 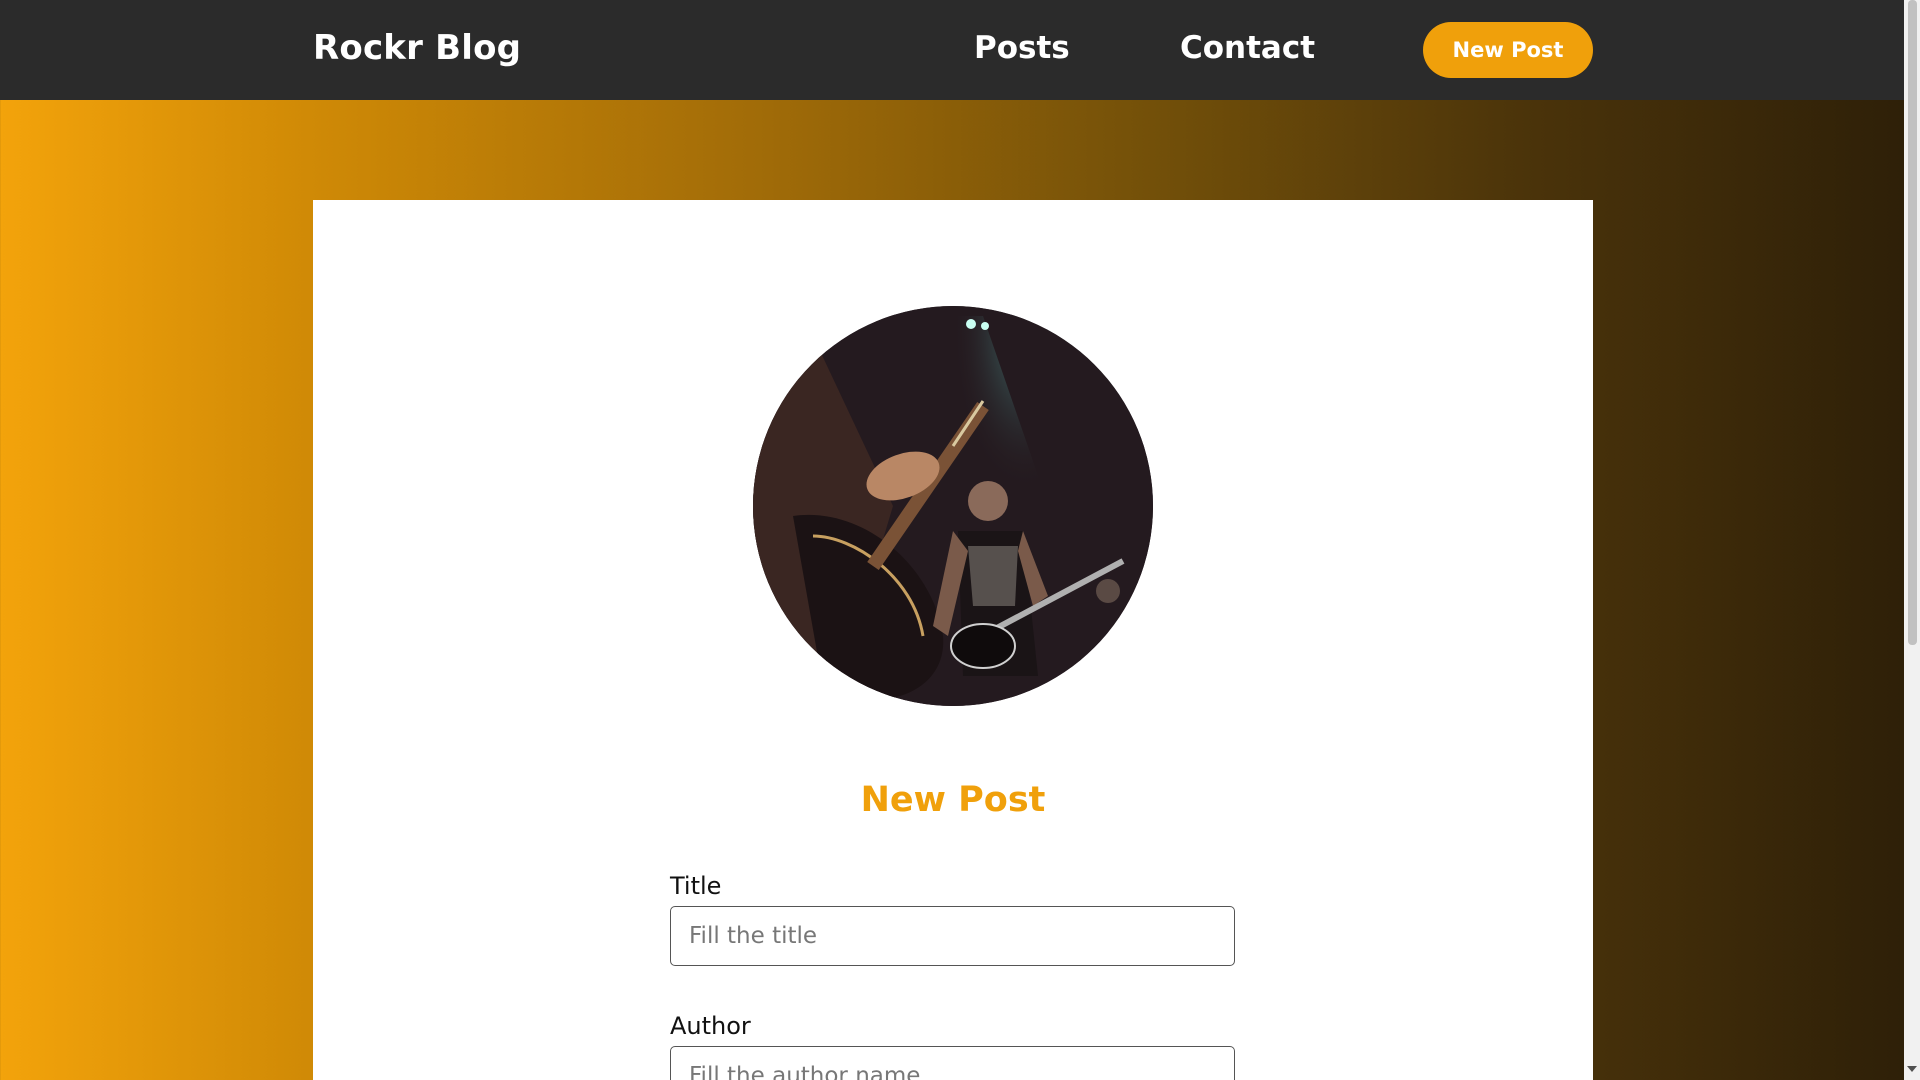 I want to click on page-scrollbar, so click(x=1912, y=540).